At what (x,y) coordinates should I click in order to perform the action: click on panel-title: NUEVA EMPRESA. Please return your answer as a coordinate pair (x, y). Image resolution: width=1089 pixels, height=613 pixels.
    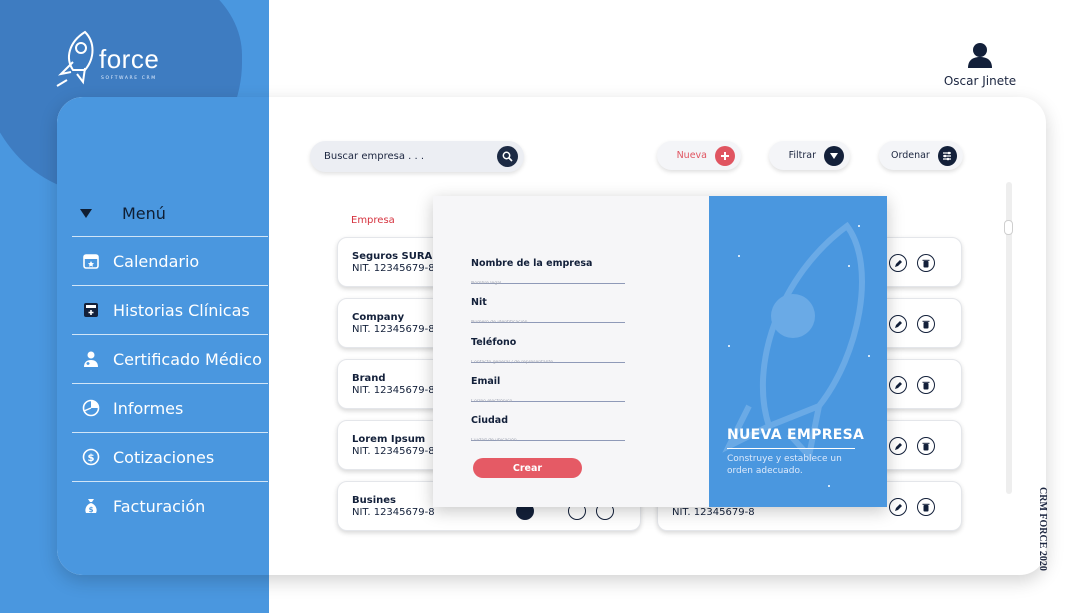
    Looking at the image, I should click on (796, 435).